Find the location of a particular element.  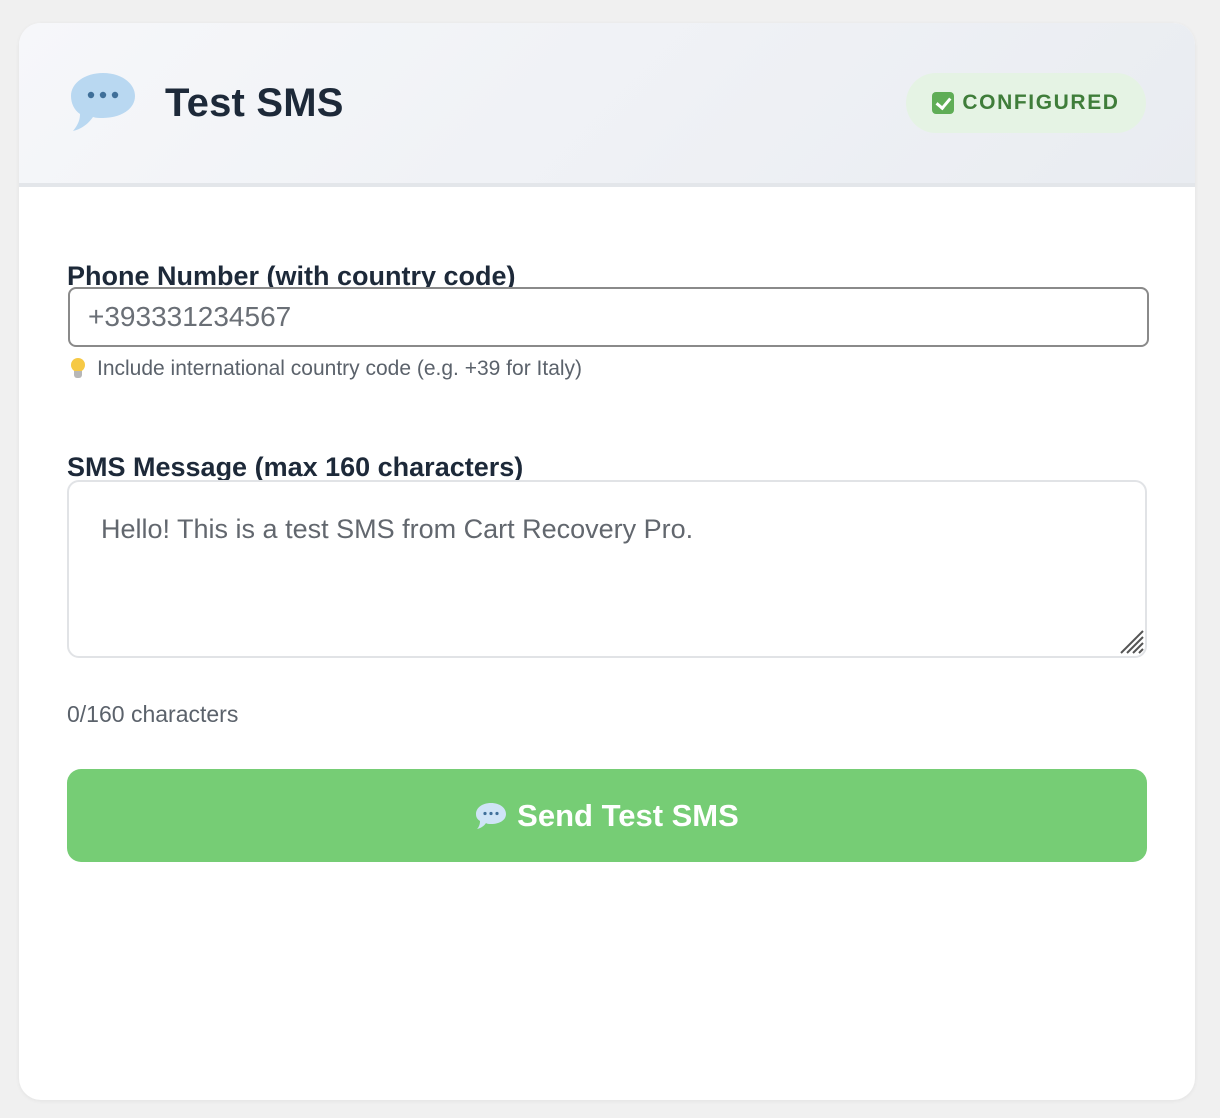

status-badge: CONFIGURED is located at coordinates (1026, 103).